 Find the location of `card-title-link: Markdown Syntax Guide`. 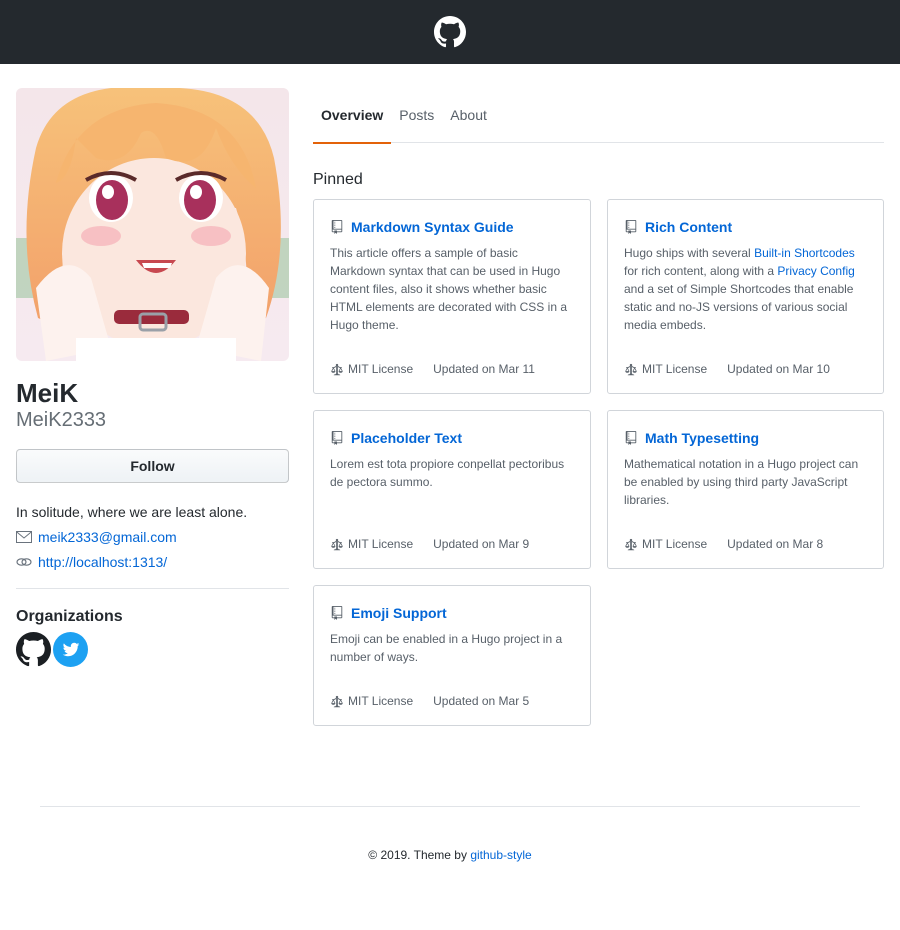

card-title-link: Markdown Syntax Guide is located at coordinates (432, 227).